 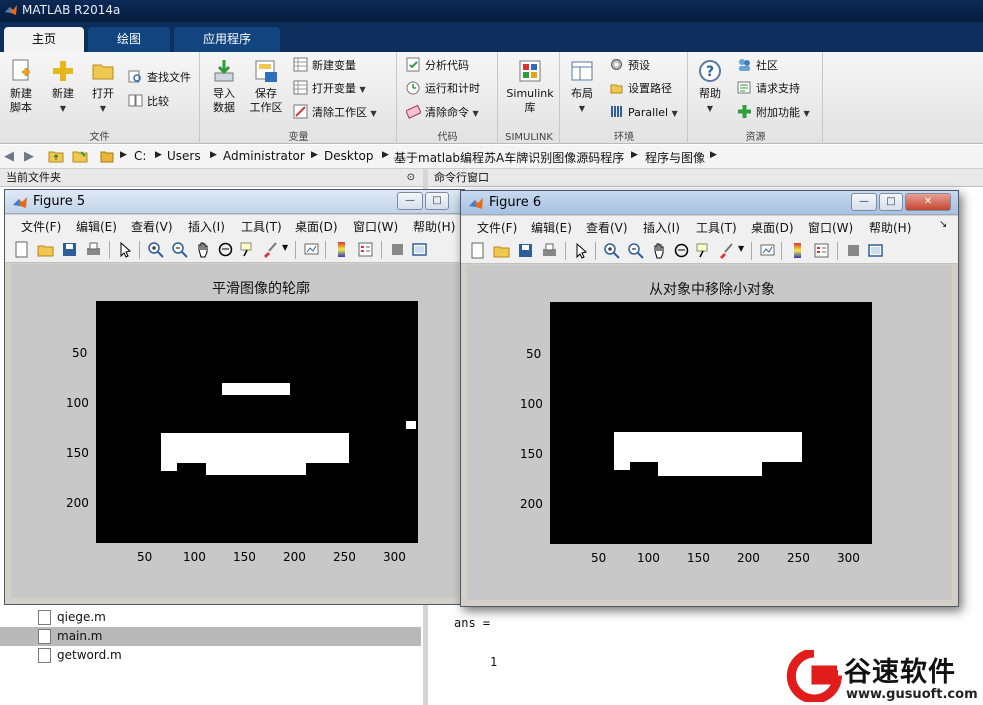 I want to click on menu-dock-icon: ↘, so click(x=943, y=224).